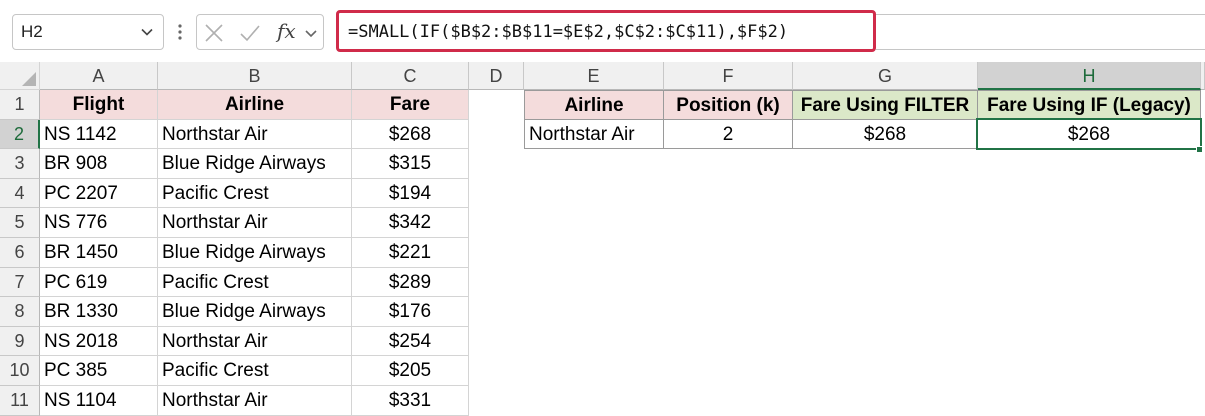  I want to click on header-cell-position: Position (k), so click(728, 105).